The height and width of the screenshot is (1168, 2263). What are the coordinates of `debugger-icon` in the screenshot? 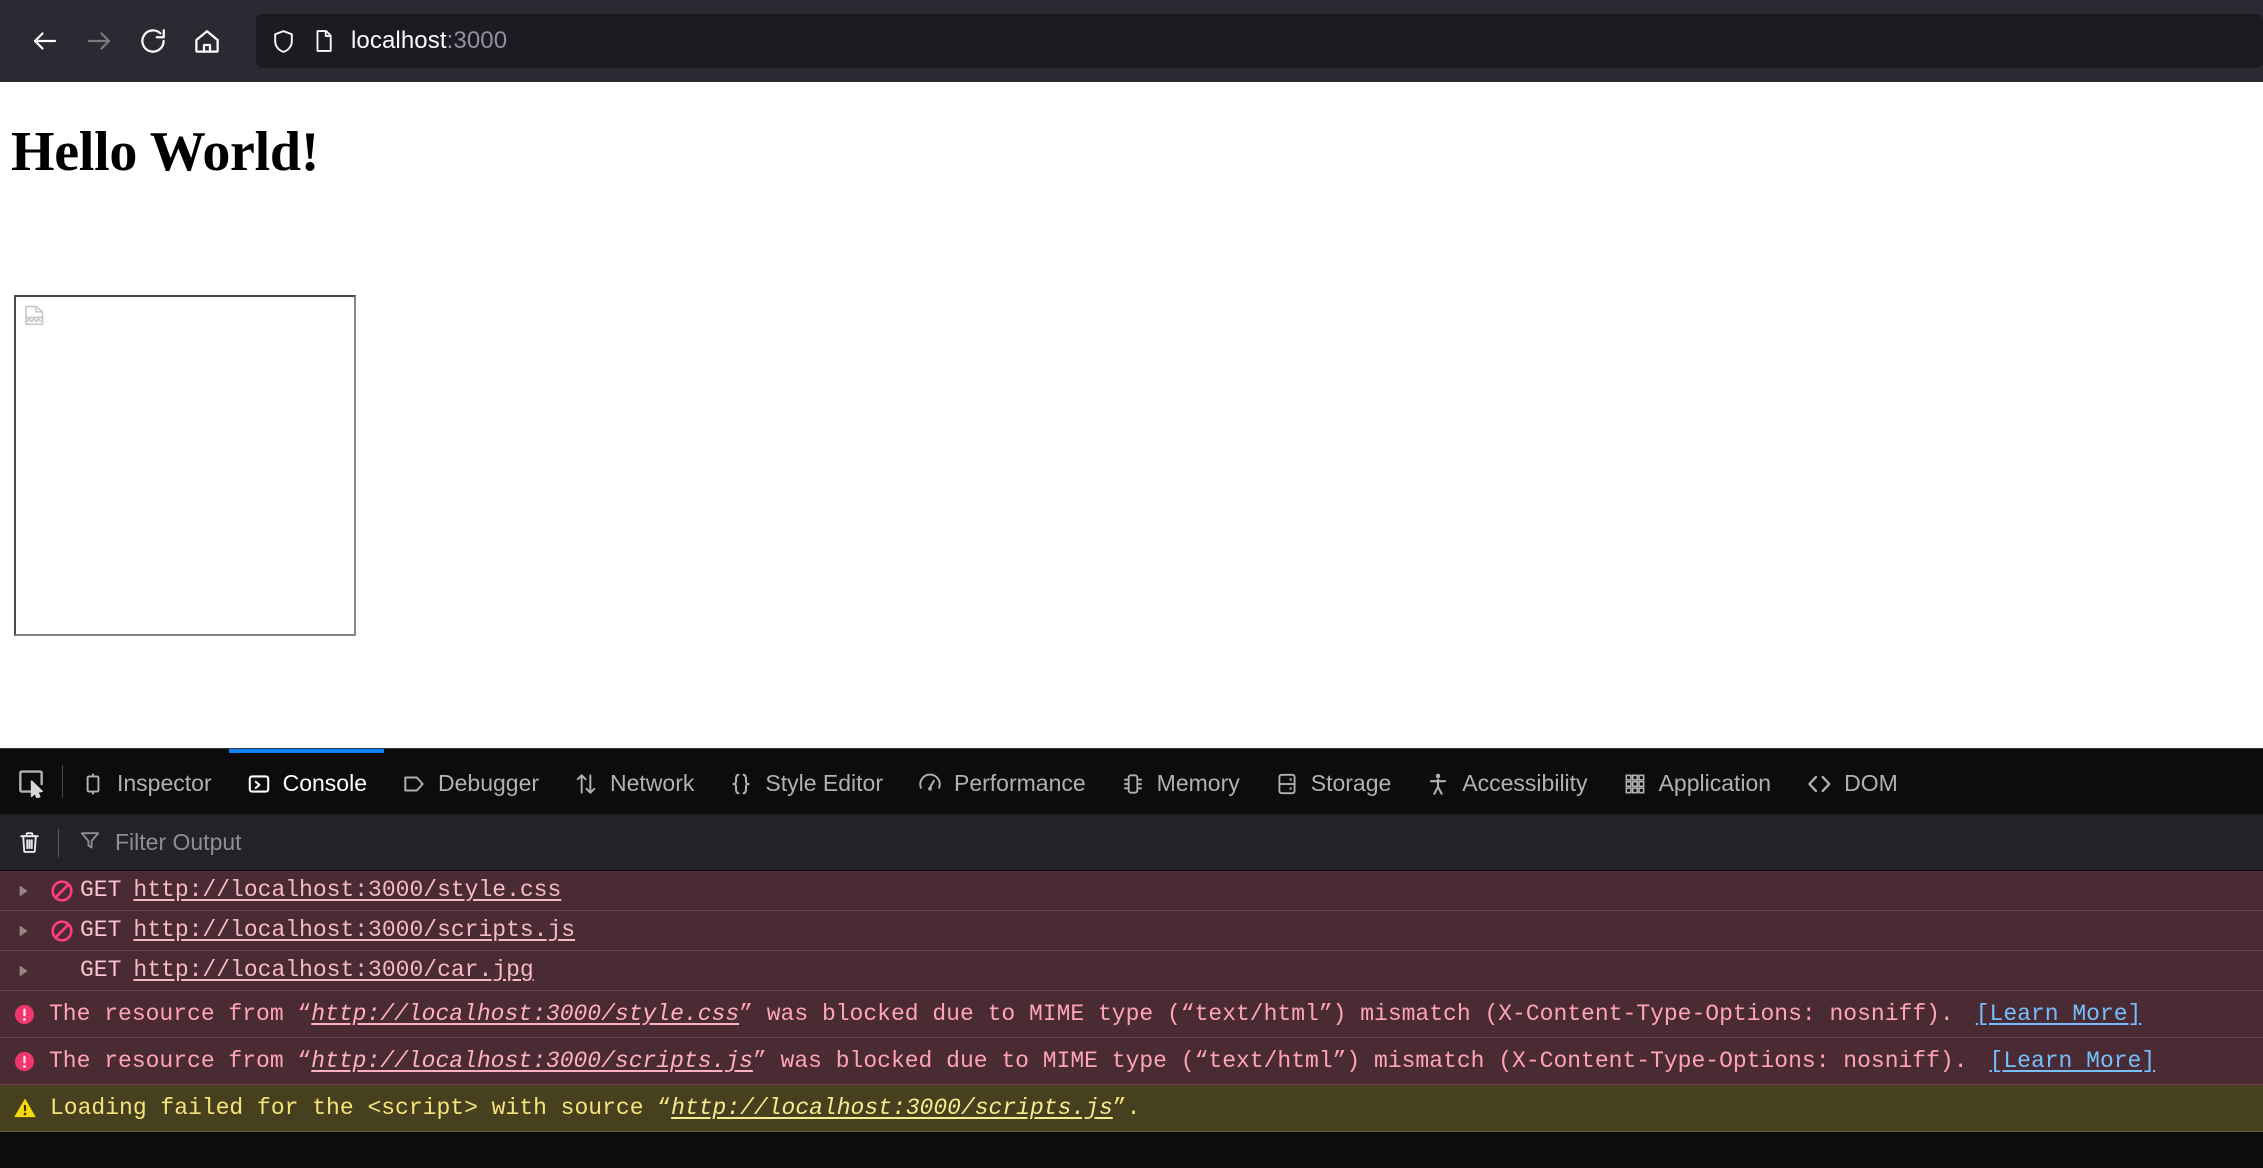 It's located at (414, 784).